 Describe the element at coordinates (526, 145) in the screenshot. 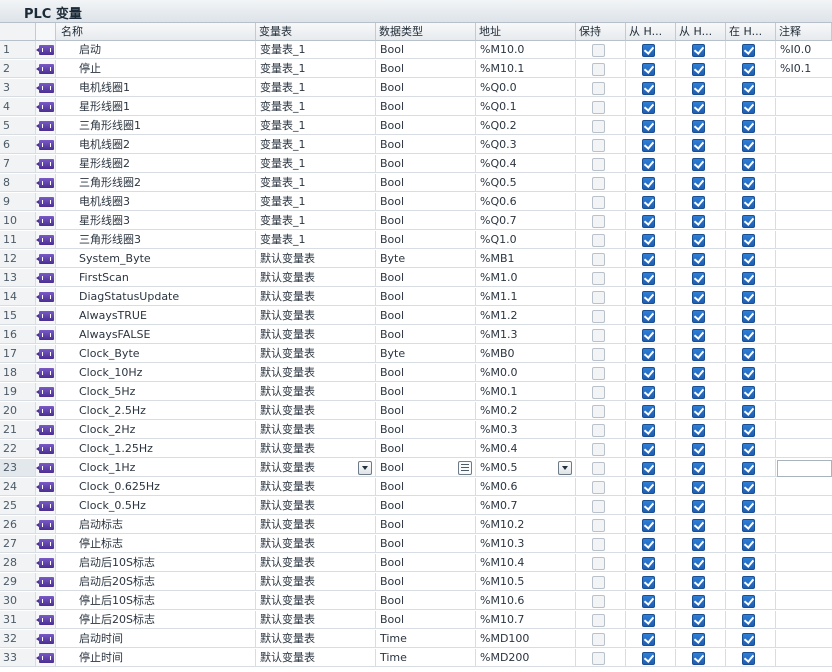

I see `address-cell: %Q0.3` at that location.